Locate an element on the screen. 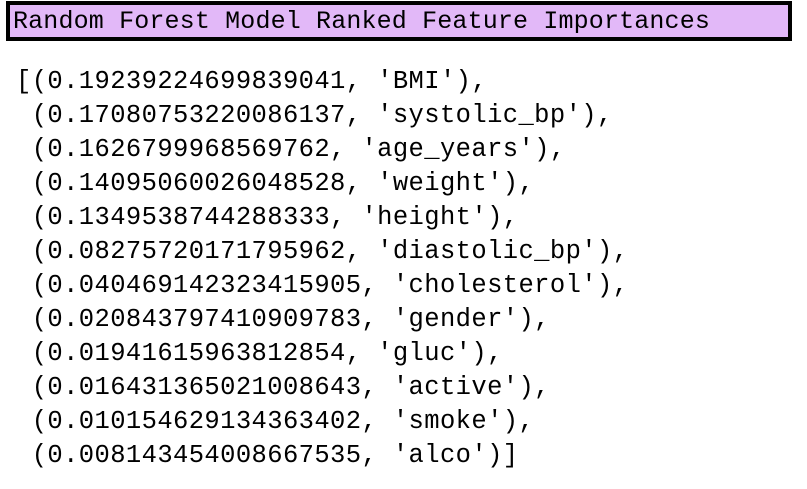 The height and width of the screenshot is (489, 807). output-line: (0.14095060026048528, 'weight'), is located at coordinates (275, 183).